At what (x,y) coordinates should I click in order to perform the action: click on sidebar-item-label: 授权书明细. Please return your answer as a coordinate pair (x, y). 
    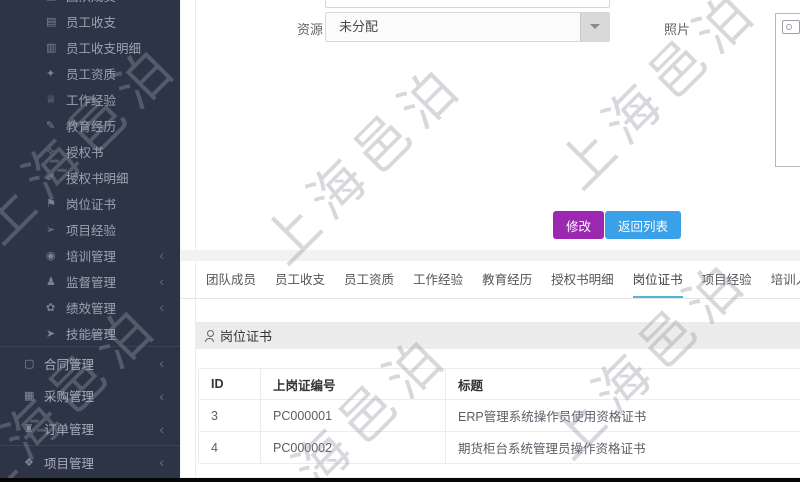
    Looking at the image, I should click on (97, 178).